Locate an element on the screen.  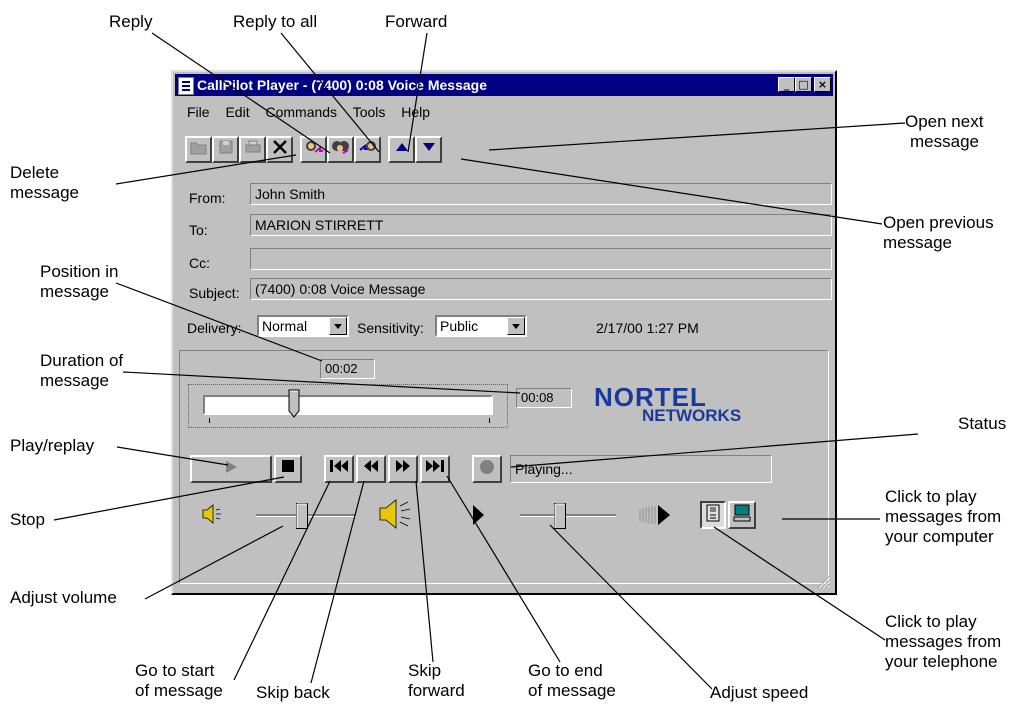
callout-go-to-end-line1: Go to end is located at coordinates (565, 670).